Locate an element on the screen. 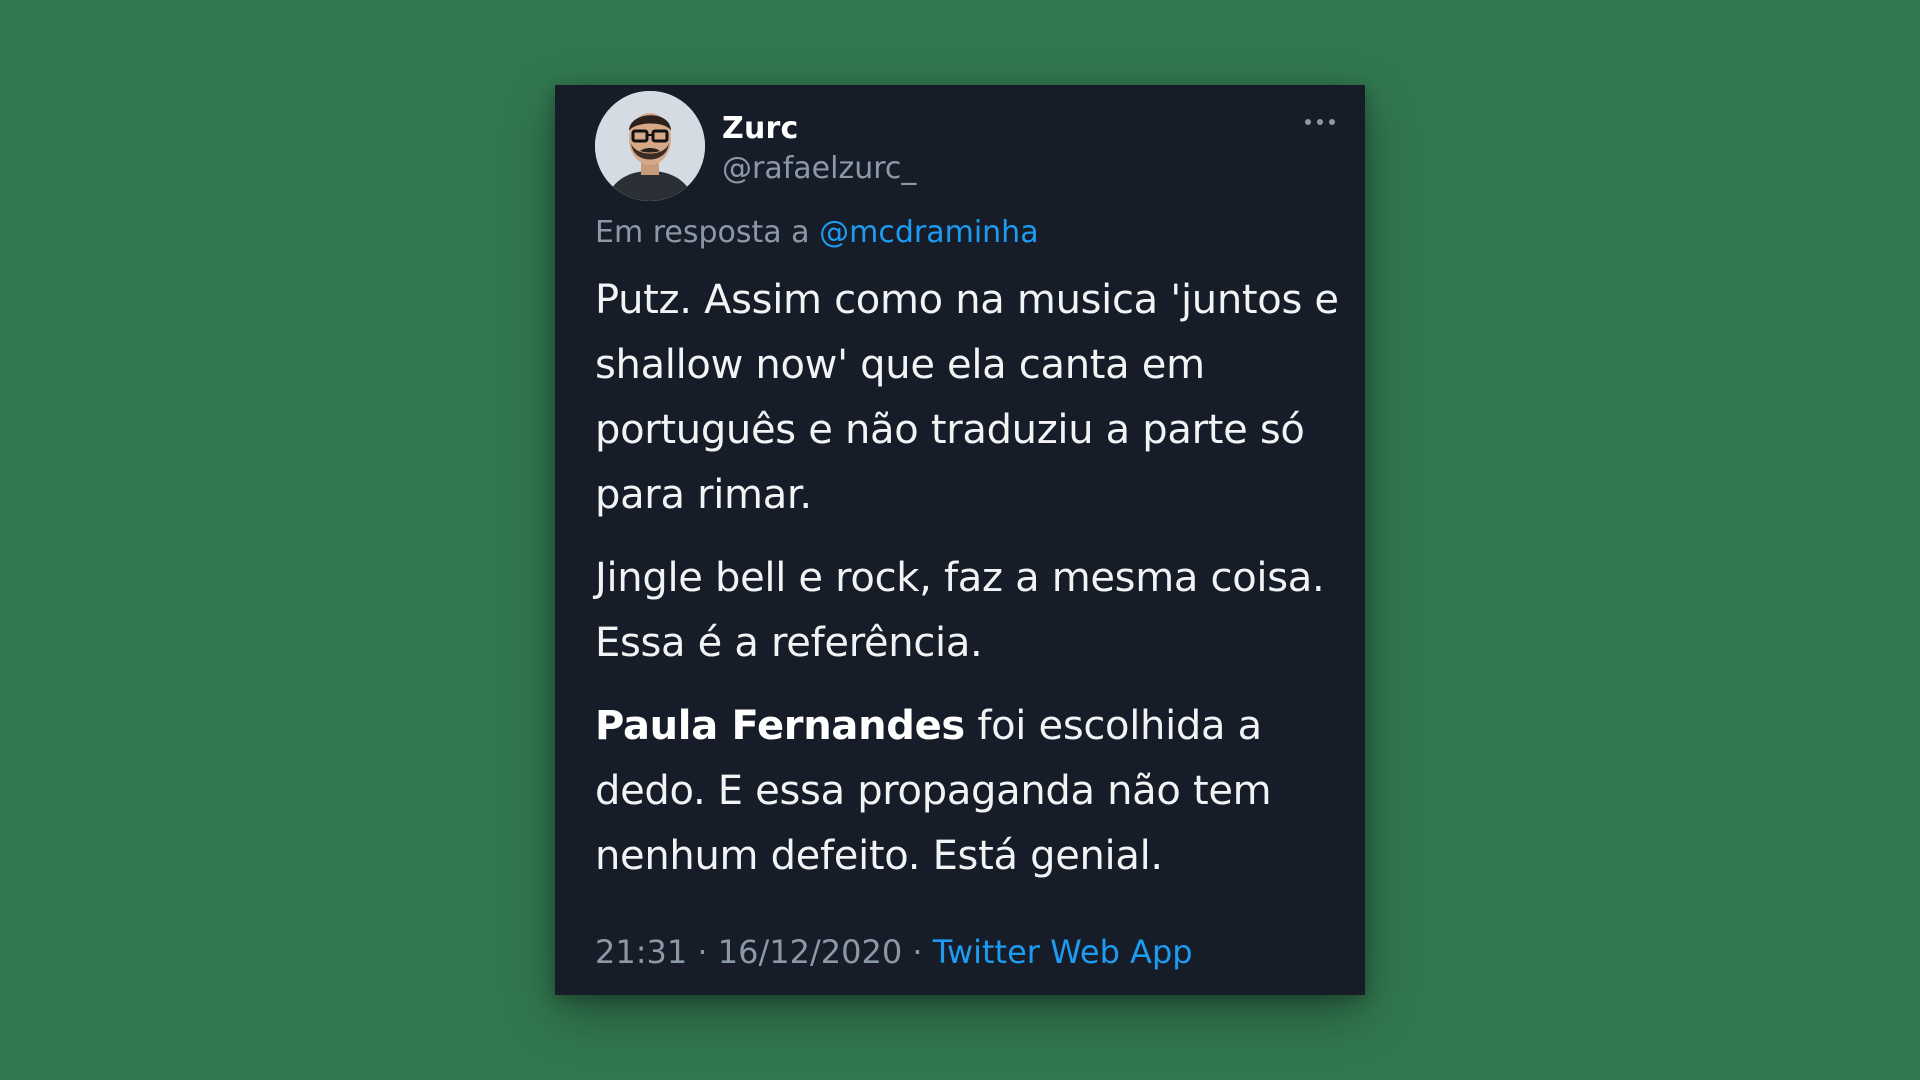 The image size is (1920, 1080). tweet-source-link: Twitter Web App is located at coordinates (1063, 952).